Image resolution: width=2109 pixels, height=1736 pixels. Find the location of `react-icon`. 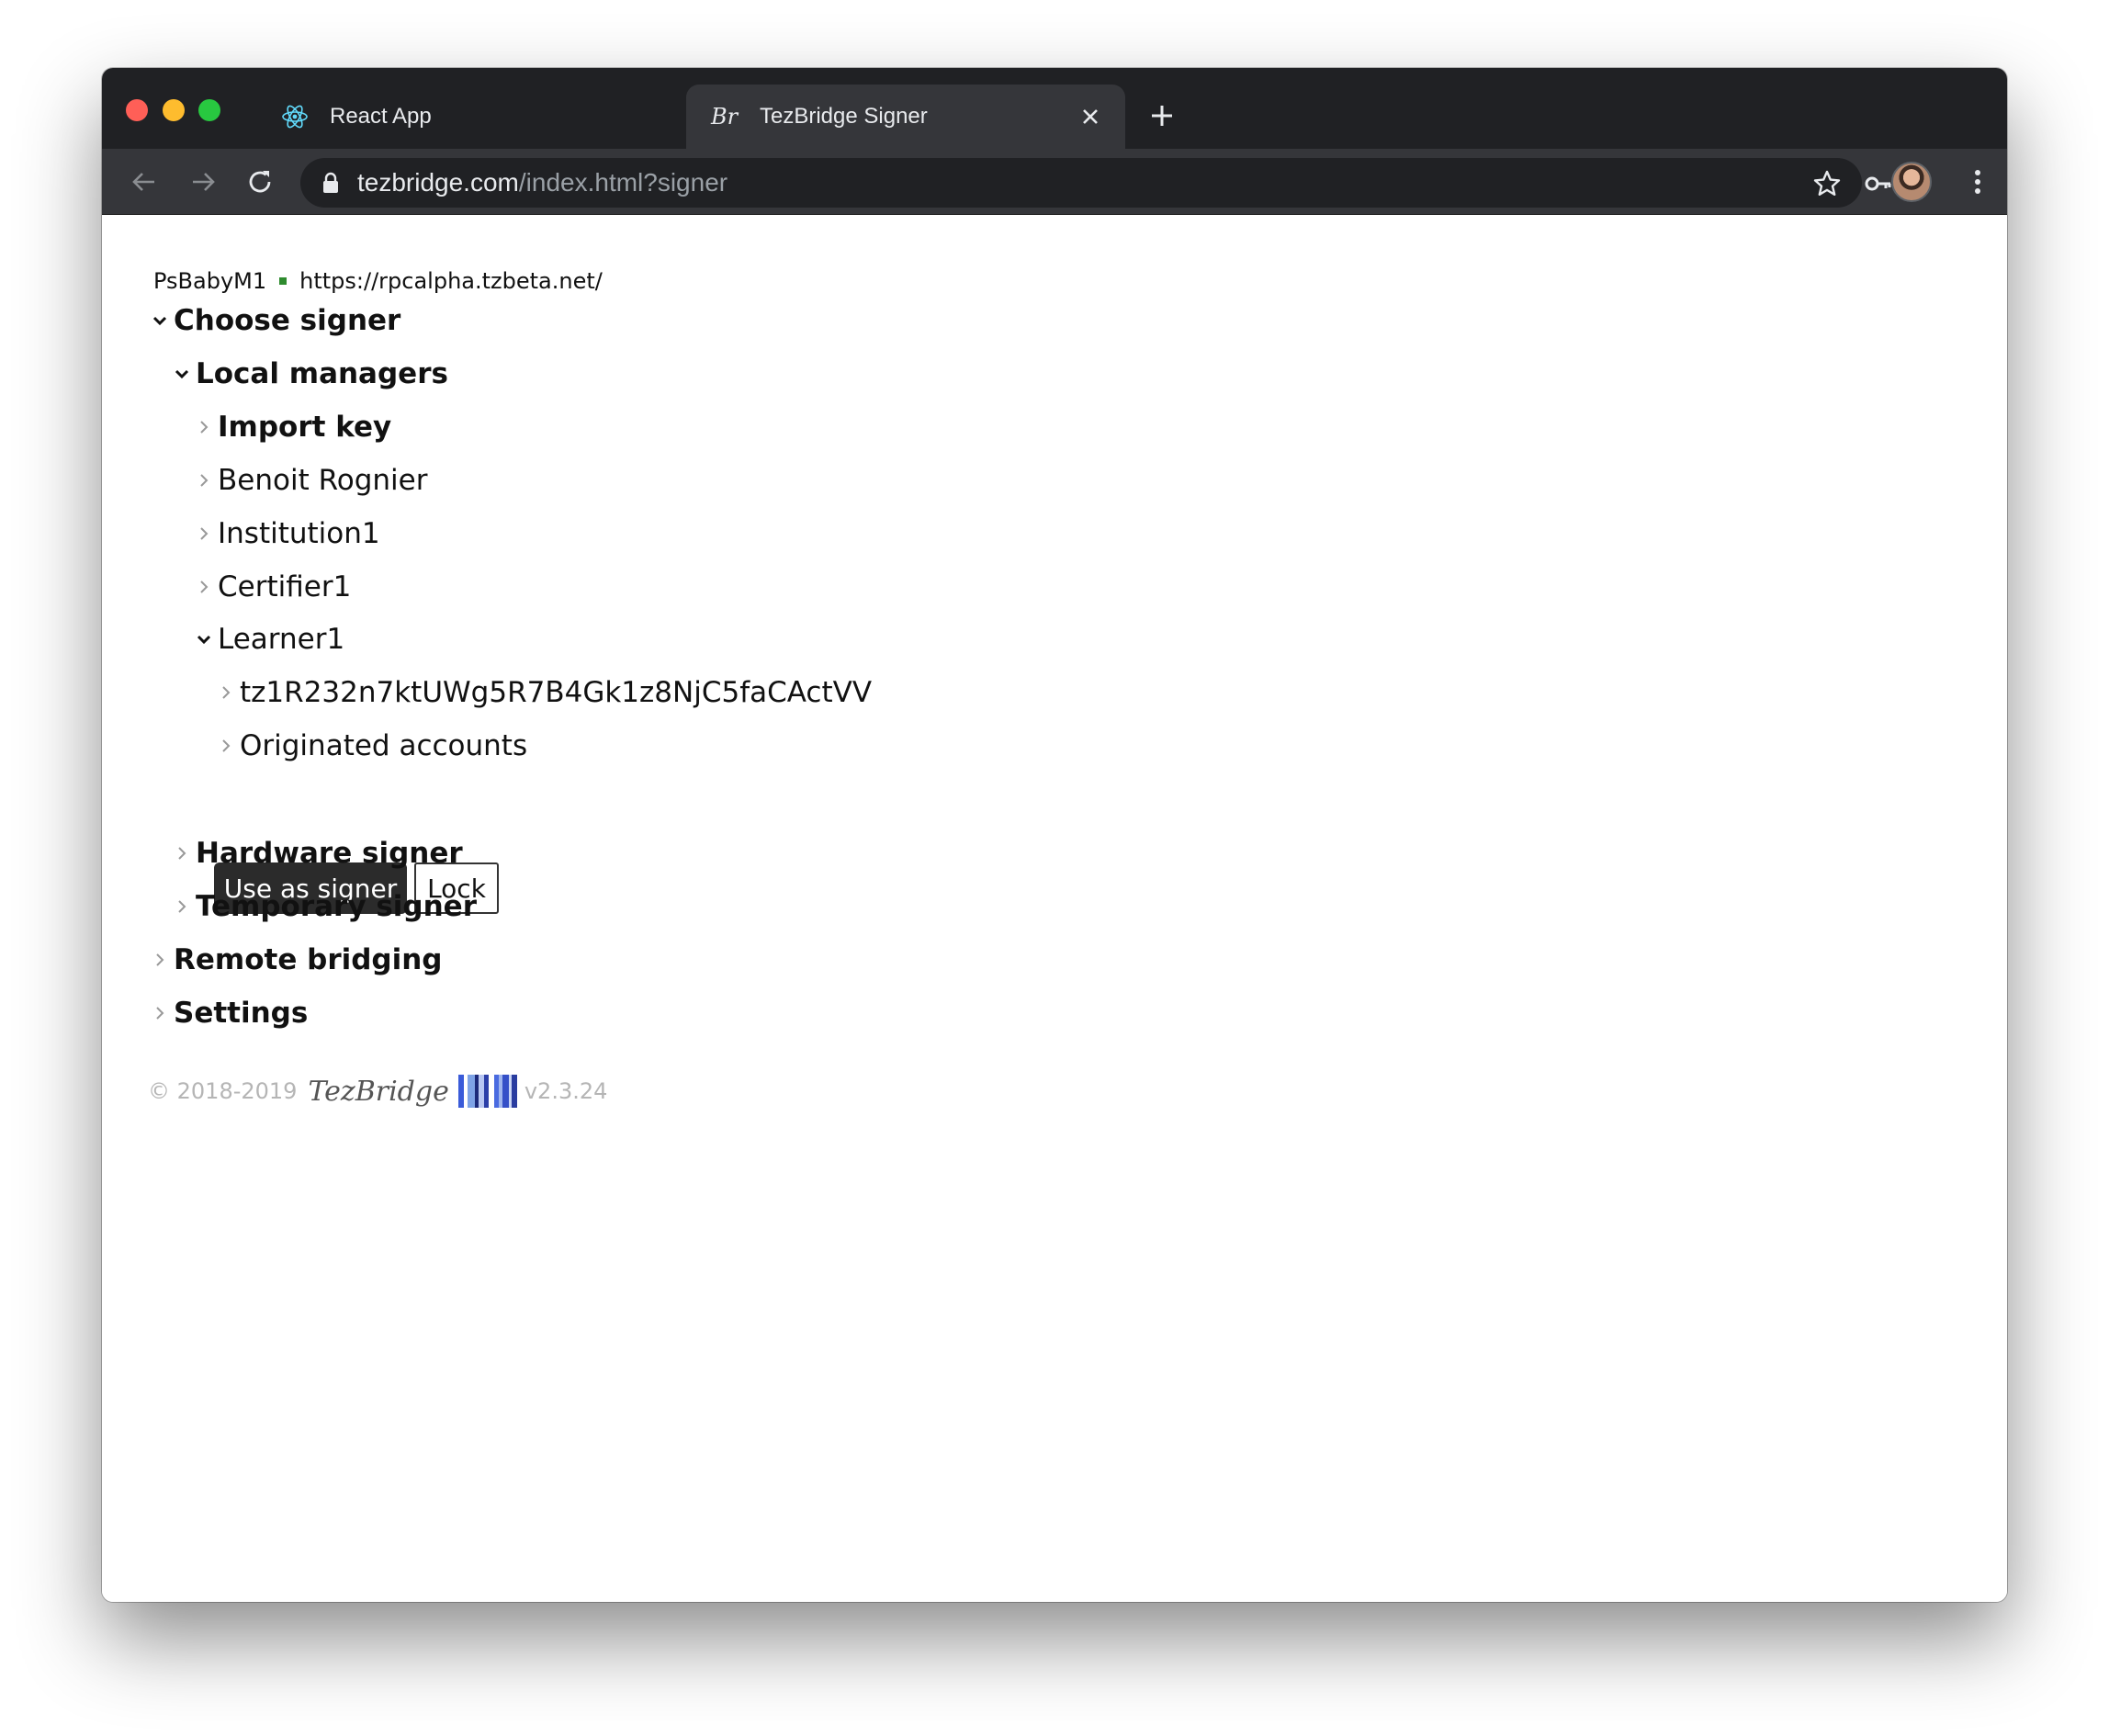

react-icon is located at coordinates (294, 116).